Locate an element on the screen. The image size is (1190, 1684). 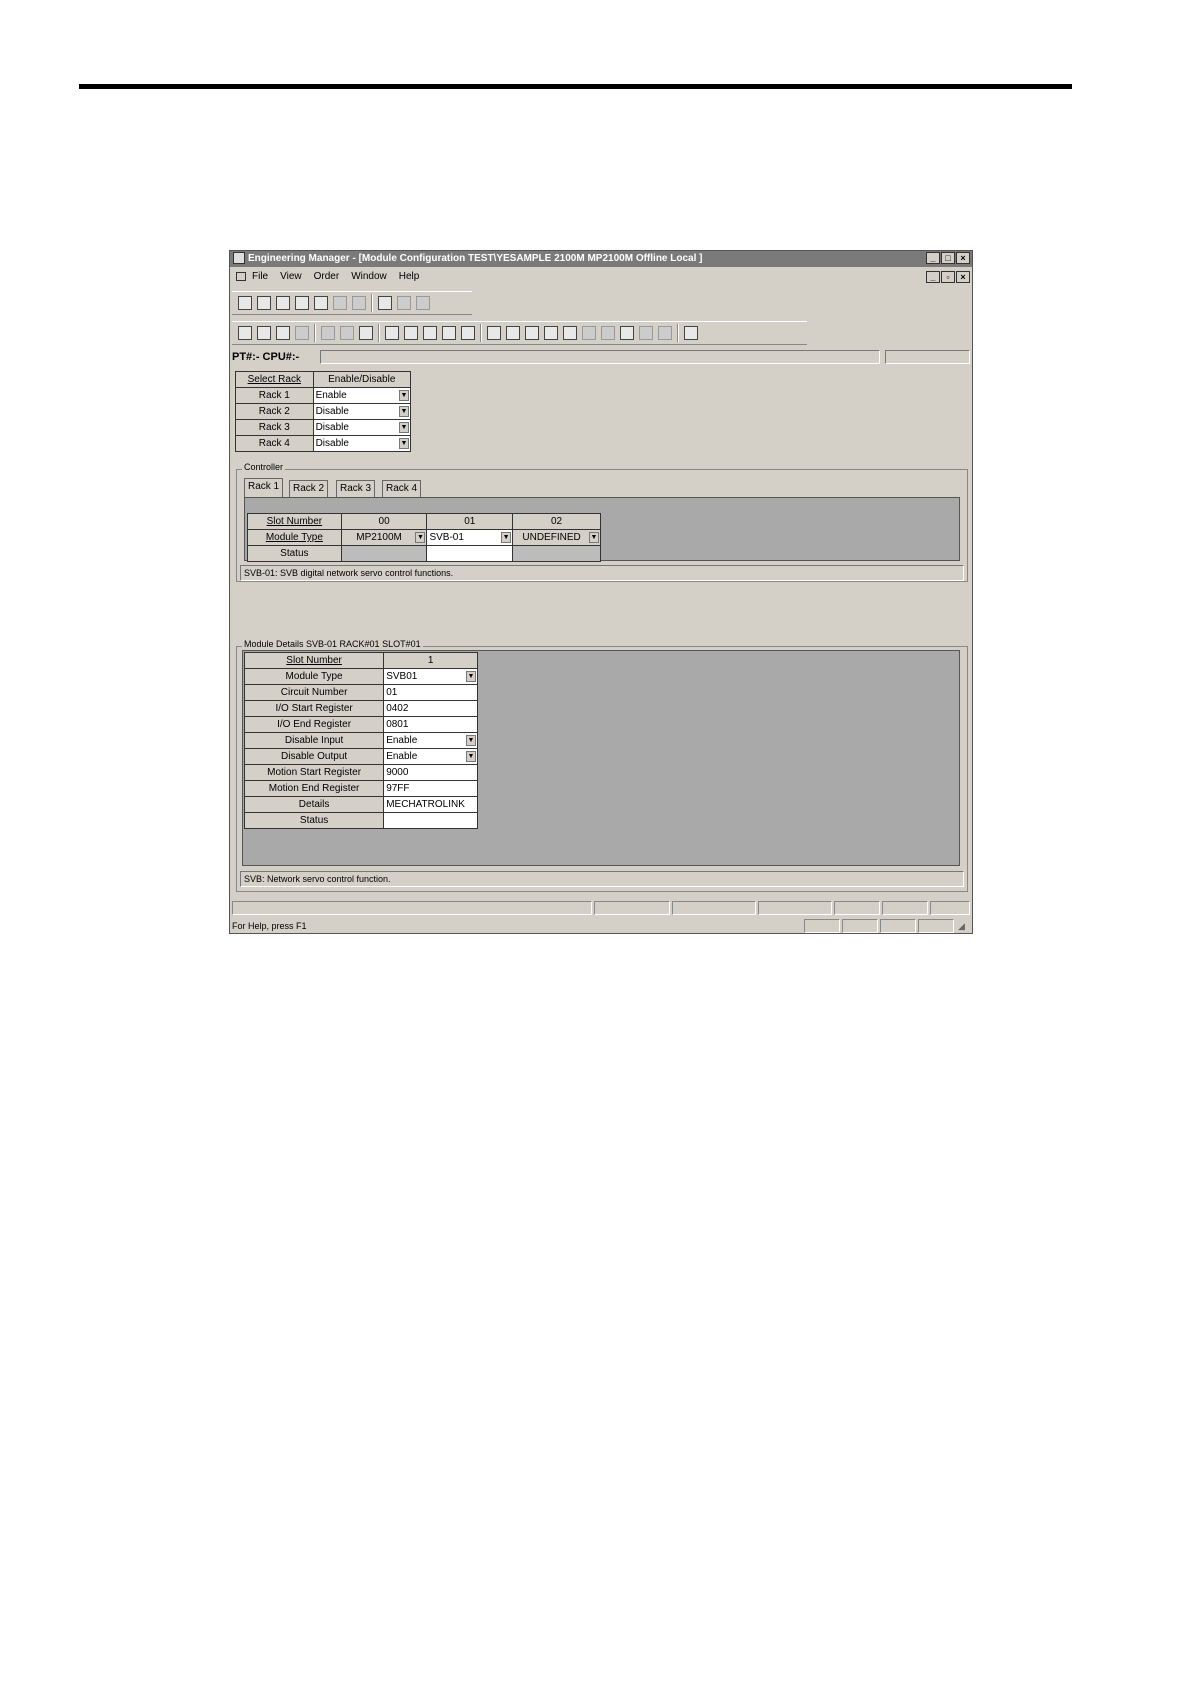
detail-label: I/O End Register is located at coordinates (314, 724).